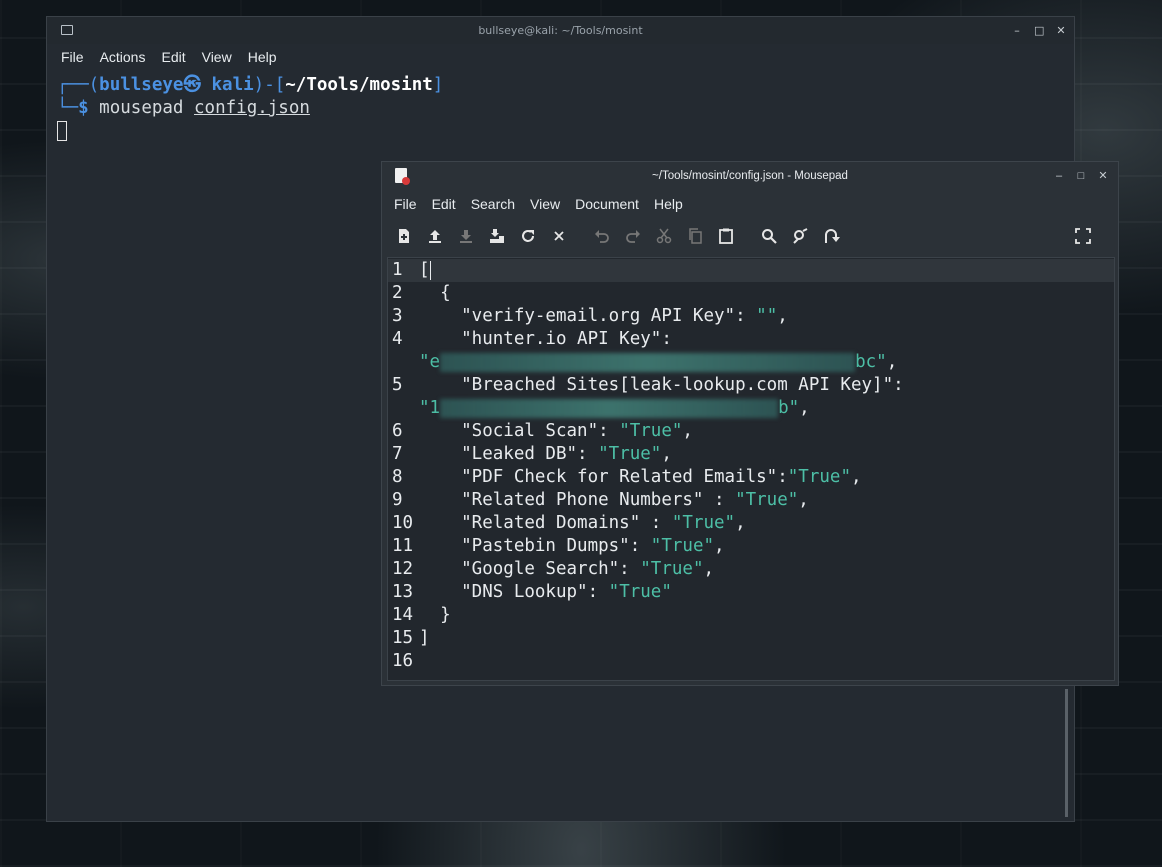  Describe the element at coordinates (750, 203) in the screenshot. I see `mousepad-menubar: File Edit Search View Document Help` at that location.